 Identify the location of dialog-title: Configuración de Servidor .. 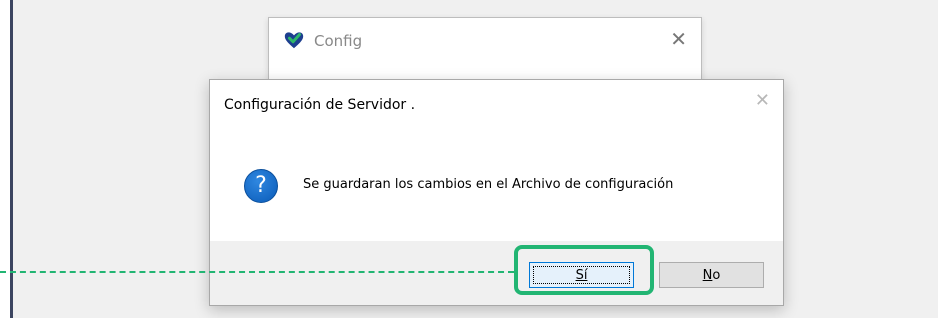
(320, 105).